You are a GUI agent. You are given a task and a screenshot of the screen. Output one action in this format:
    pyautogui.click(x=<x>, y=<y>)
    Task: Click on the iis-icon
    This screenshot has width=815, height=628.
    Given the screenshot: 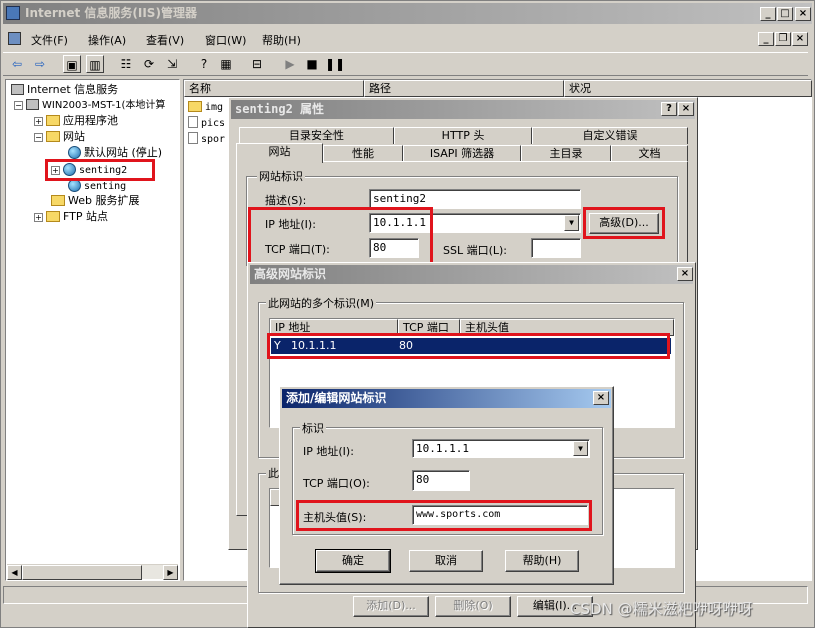 What is the action you would take?
    pyautogui.click(x=17, y=89)
    